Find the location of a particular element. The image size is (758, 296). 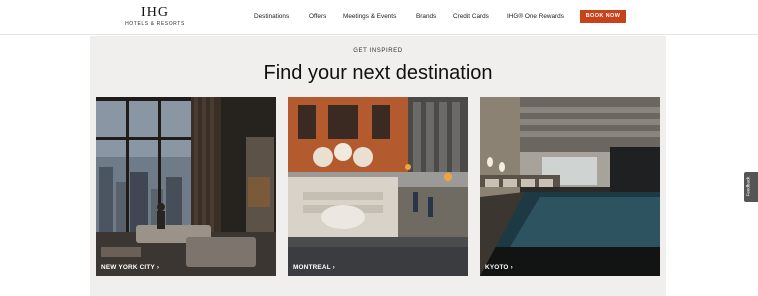

nav-credit-cards: Credit Cards is located at coordinates (471, 16).